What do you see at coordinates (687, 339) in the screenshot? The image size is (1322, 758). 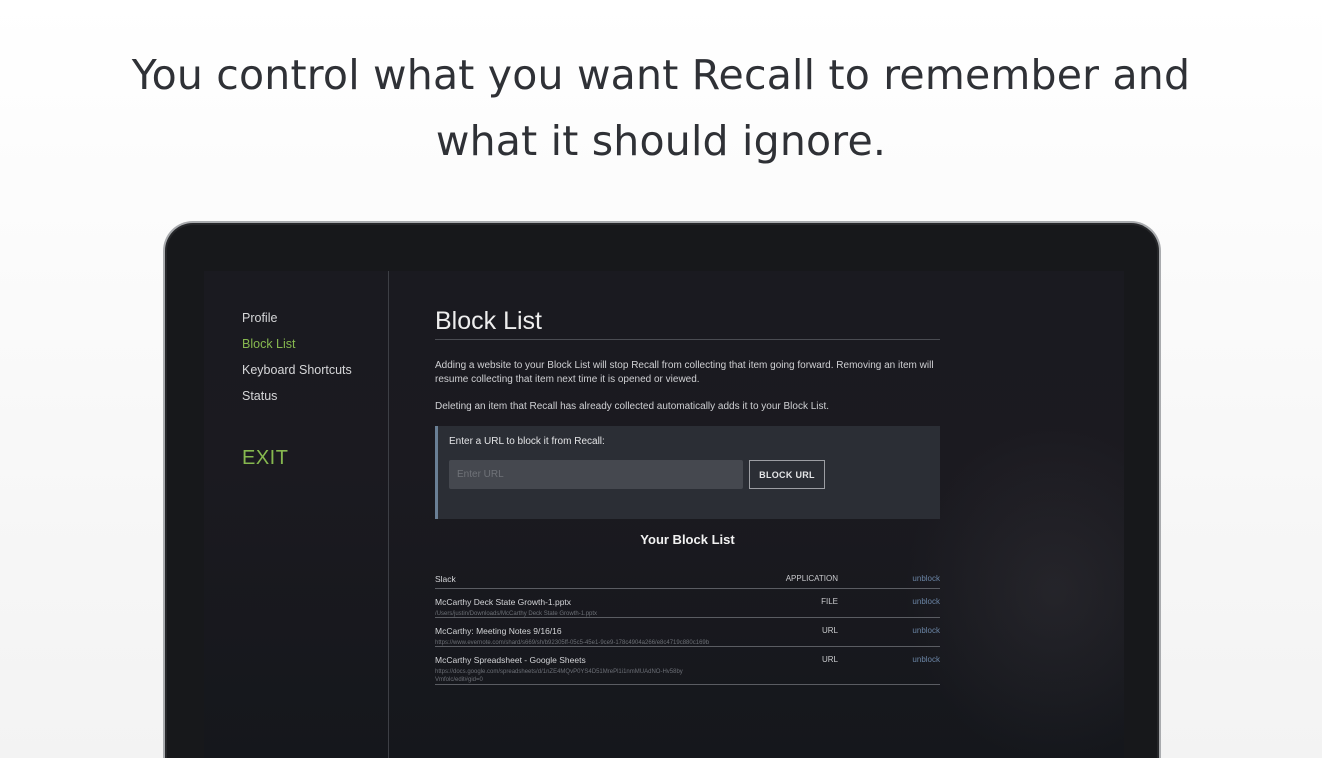 I see `title-divider` at bounding box center [687, 339].